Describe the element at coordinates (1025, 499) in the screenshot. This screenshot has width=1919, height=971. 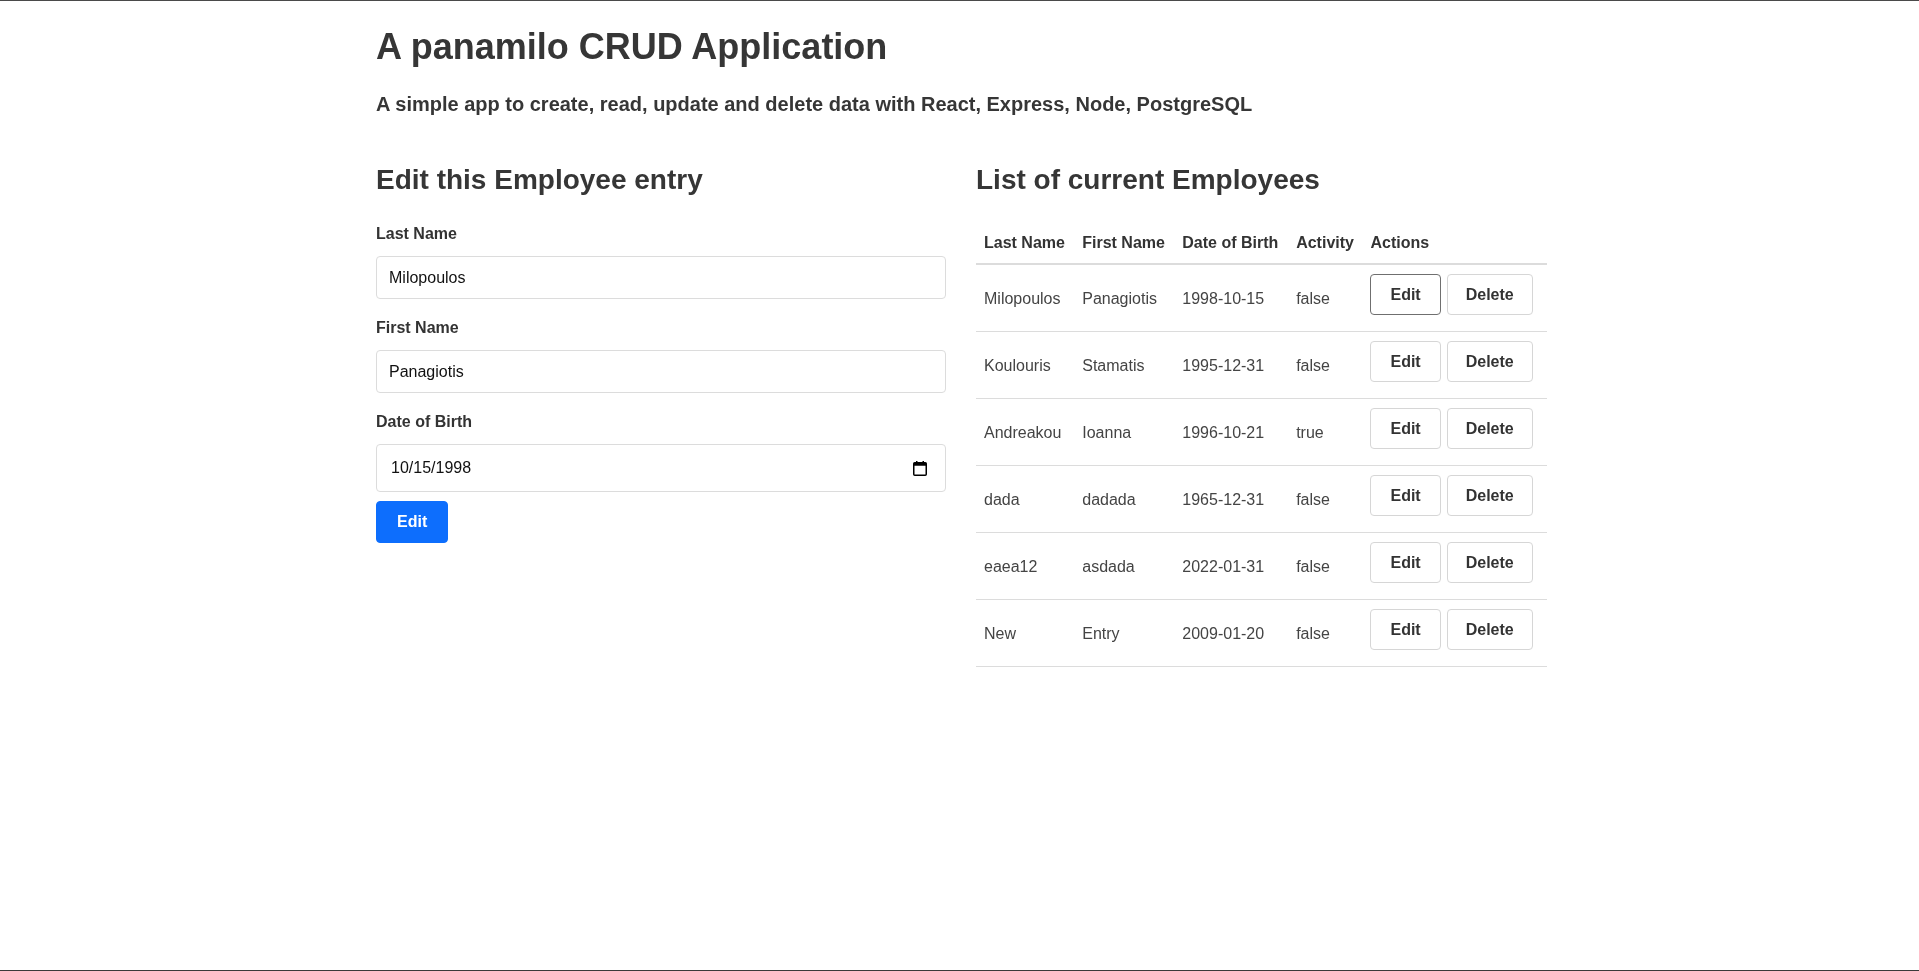
I see `table-cell: dada` at that location.